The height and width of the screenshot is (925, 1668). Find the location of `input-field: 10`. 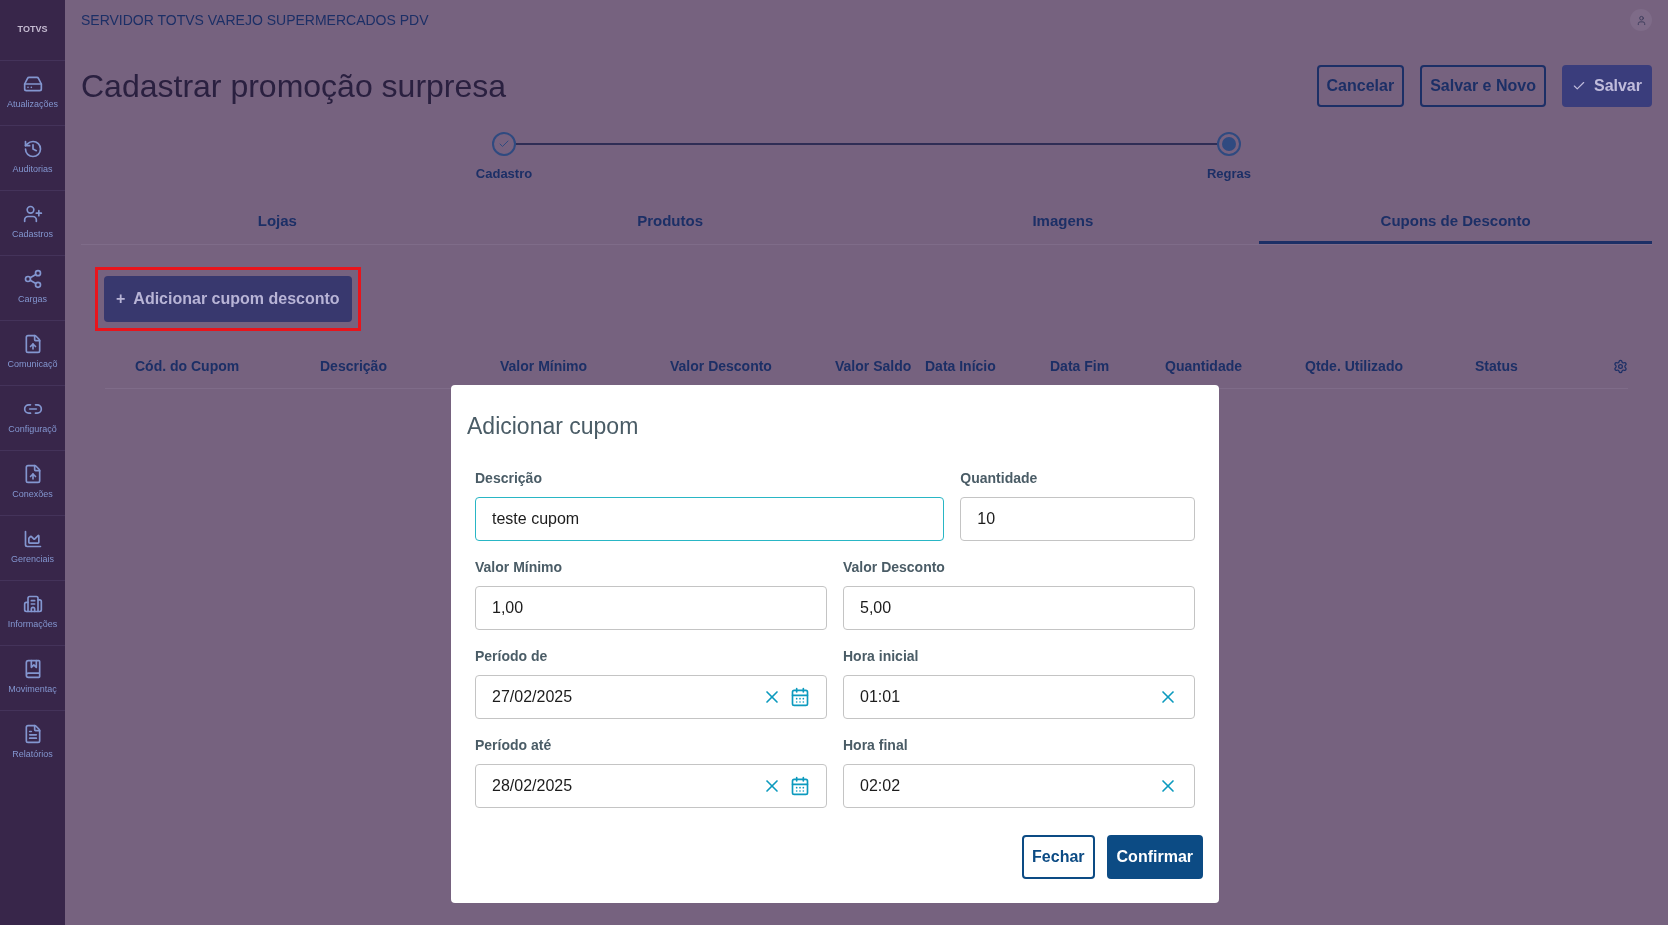

input-field: 10 is located at coordinates (1077, 518).